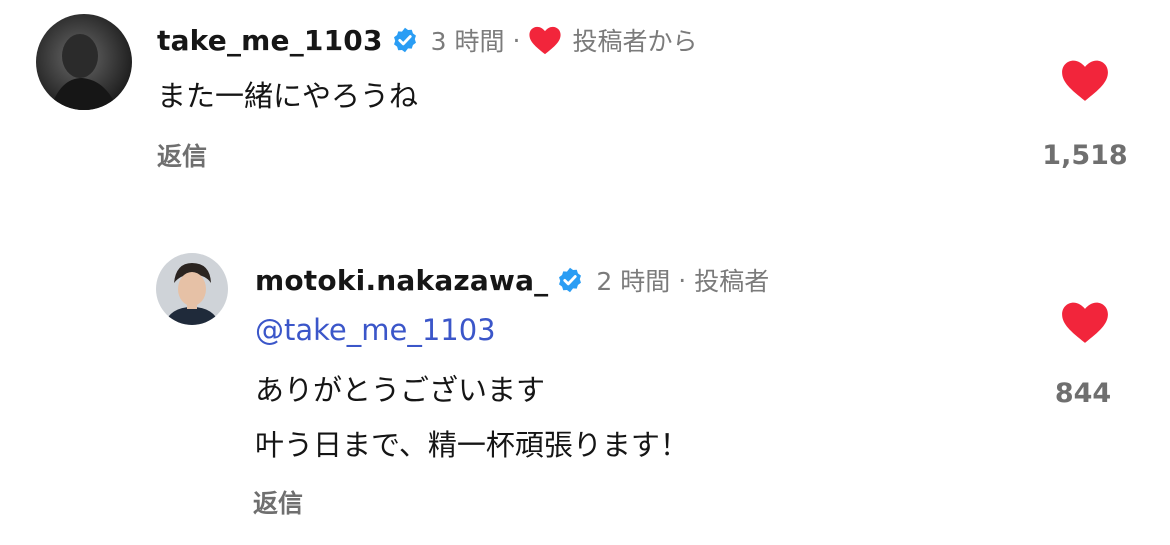  What do you see at coordinates (1085, 155) in the screenshot?
I see `like-count: 1,518` at bounding box center [1085, 155].